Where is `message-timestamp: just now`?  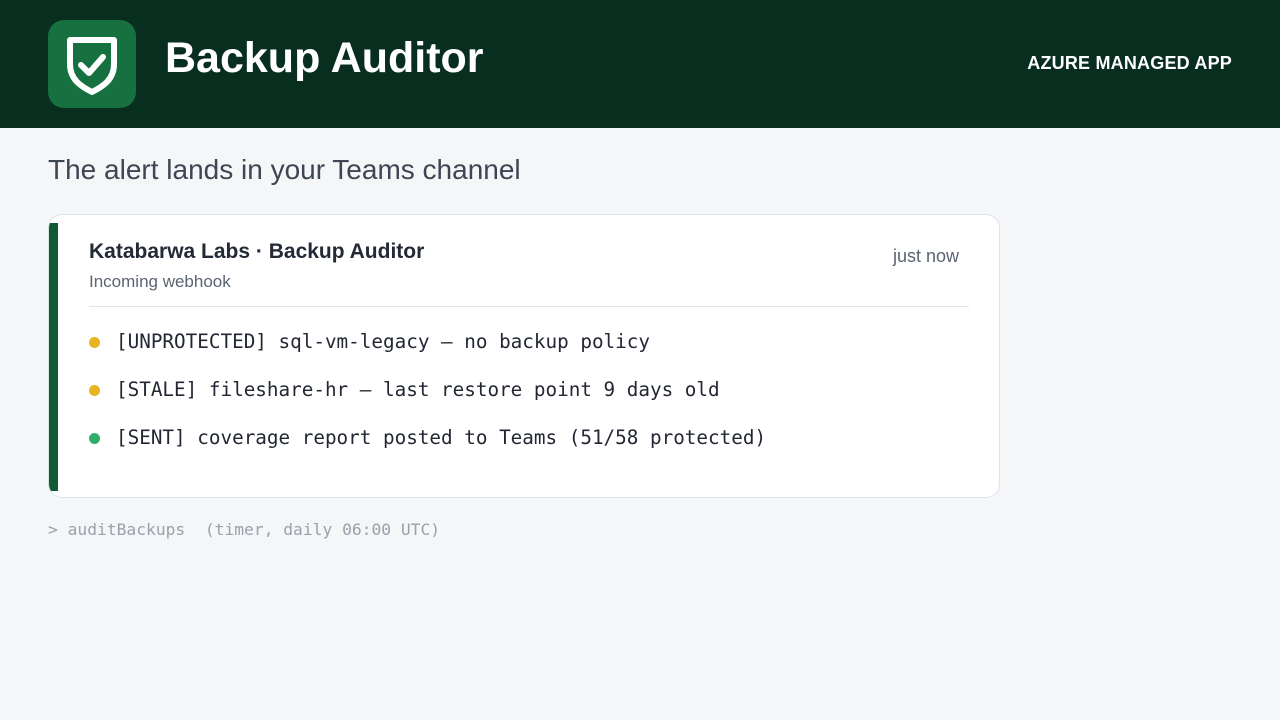 message-timestamp: just now is located at coordinates (925, 256).